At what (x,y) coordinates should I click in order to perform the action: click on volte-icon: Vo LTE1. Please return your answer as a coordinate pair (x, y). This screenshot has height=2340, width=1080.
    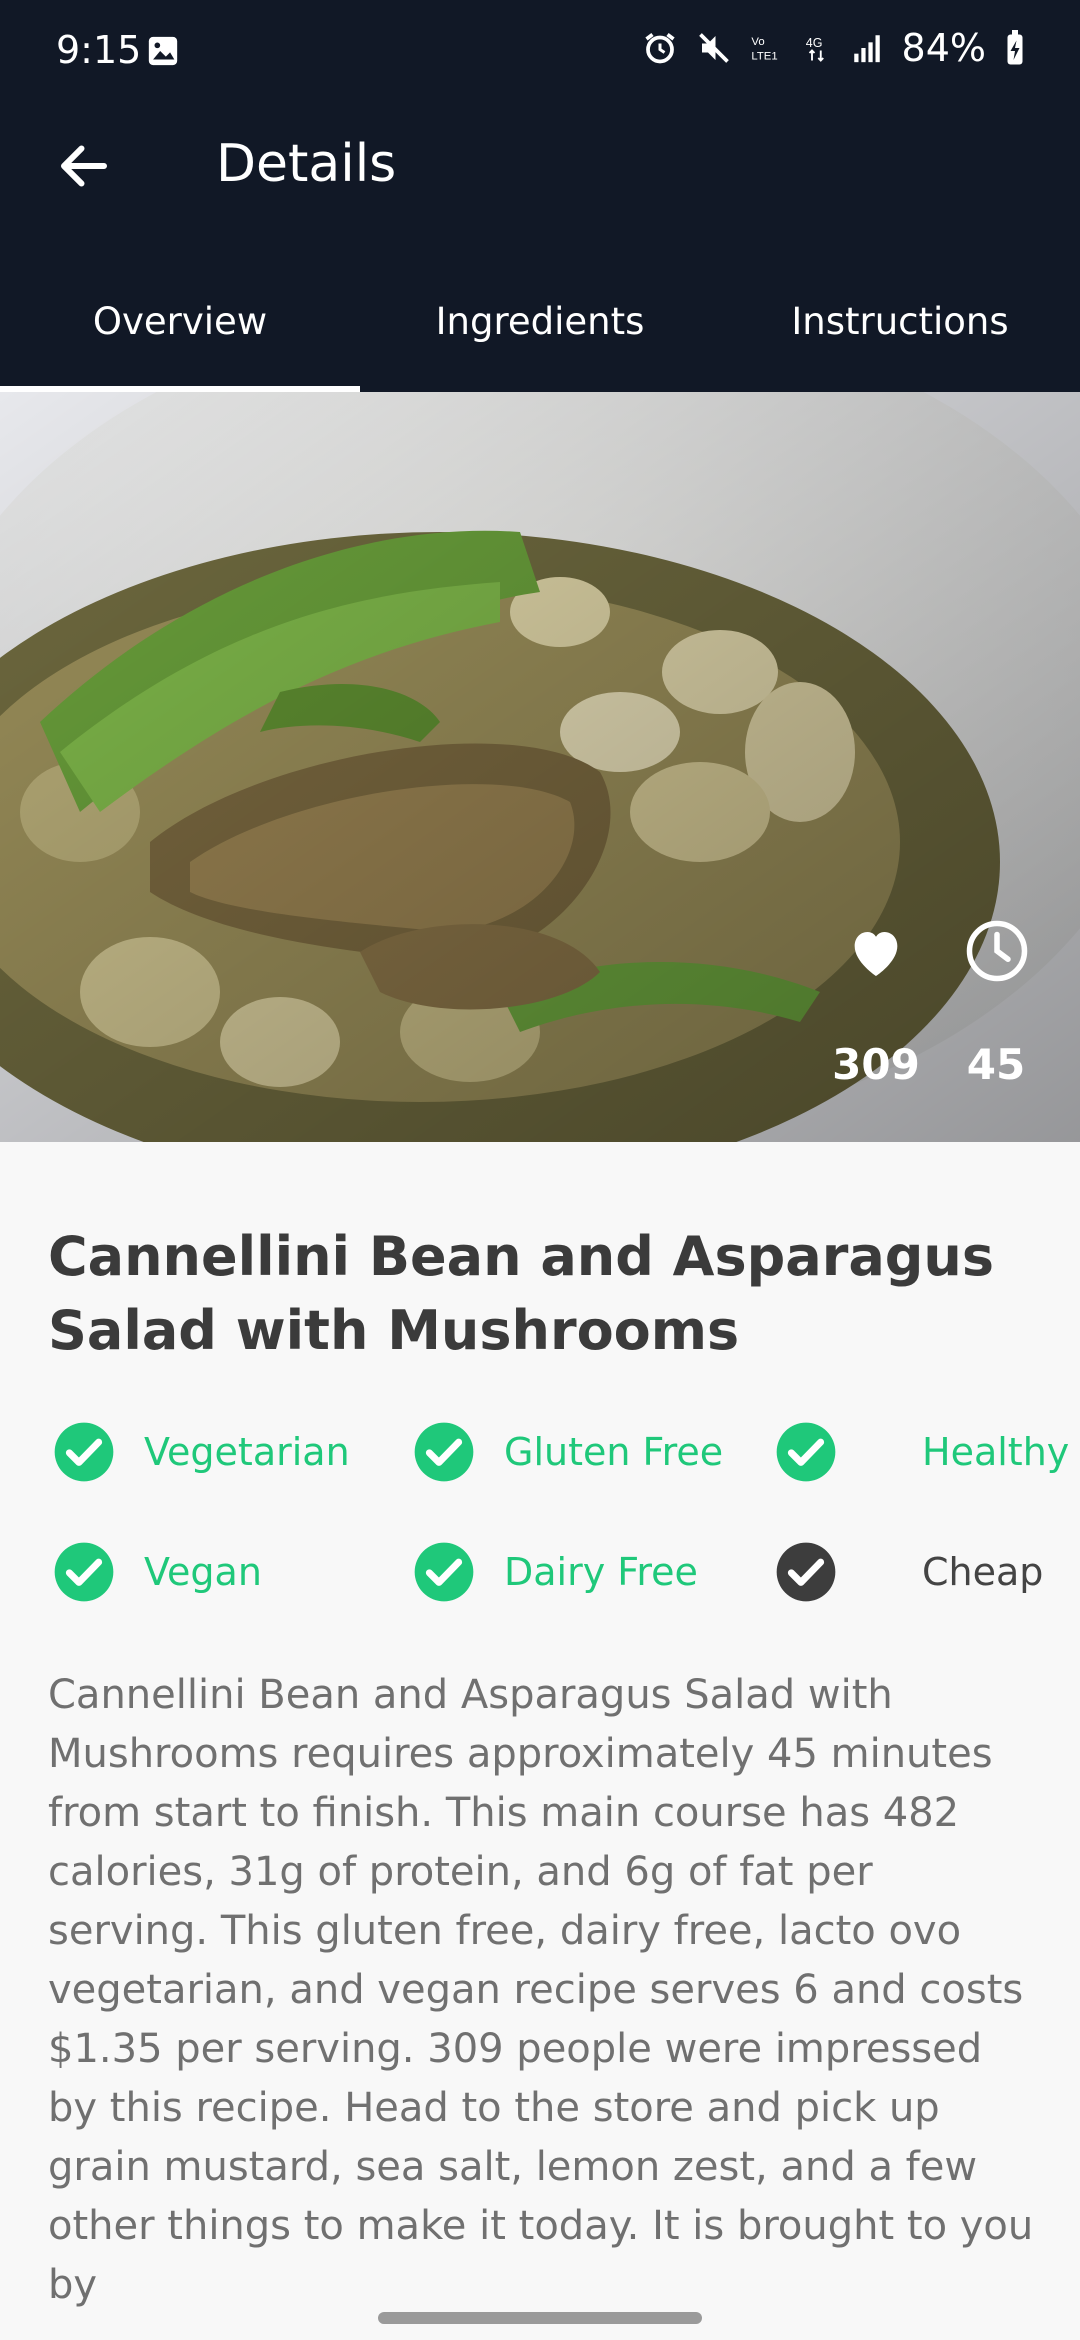
    Looking at the image, I should click on (764, 49).